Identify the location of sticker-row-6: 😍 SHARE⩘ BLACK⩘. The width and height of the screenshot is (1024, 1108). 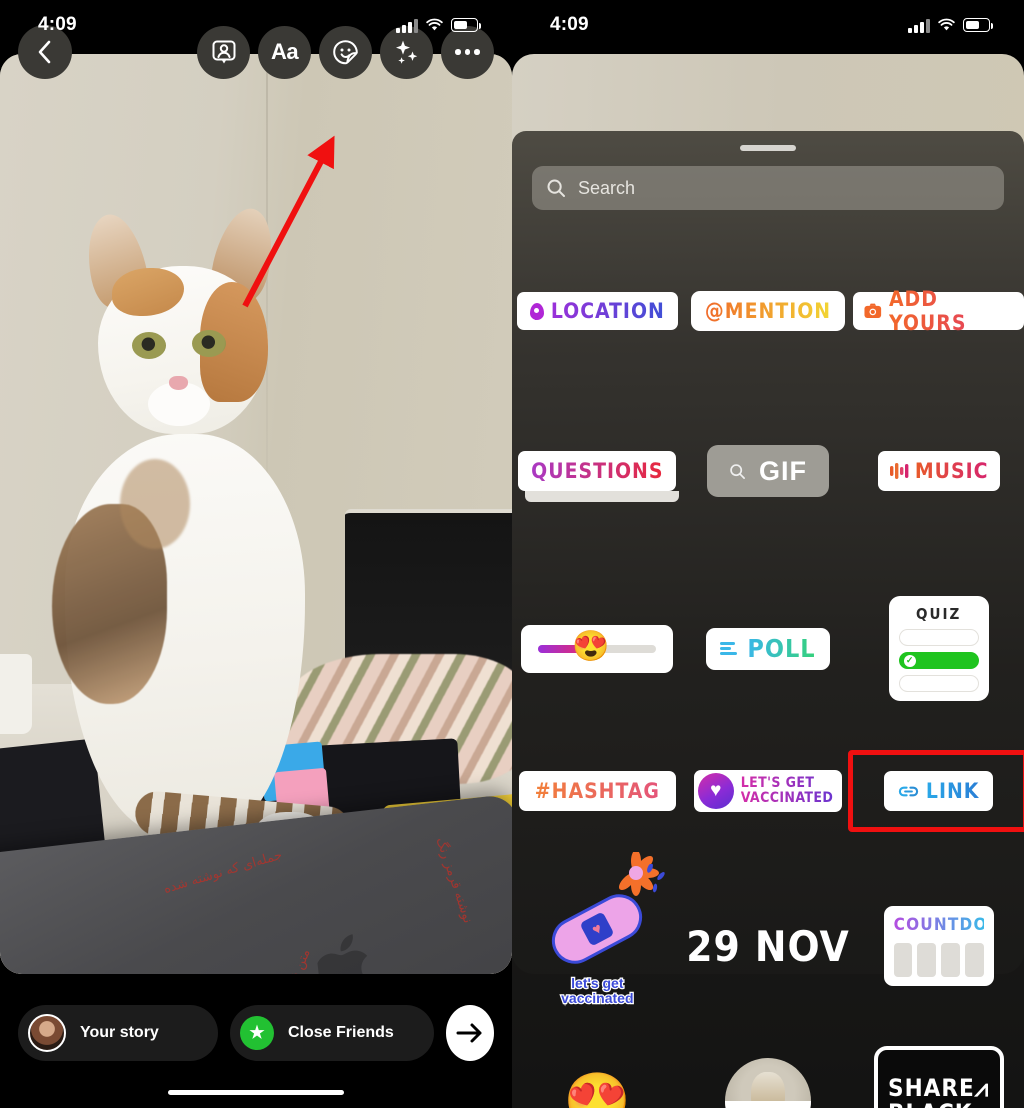
(768, 1077).